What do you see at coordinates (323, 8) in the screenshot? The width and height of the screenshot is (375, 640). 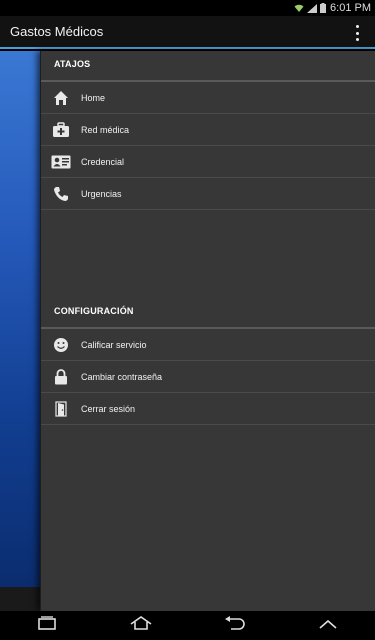 I see `battery-icon` at bounding box center [323, 8].